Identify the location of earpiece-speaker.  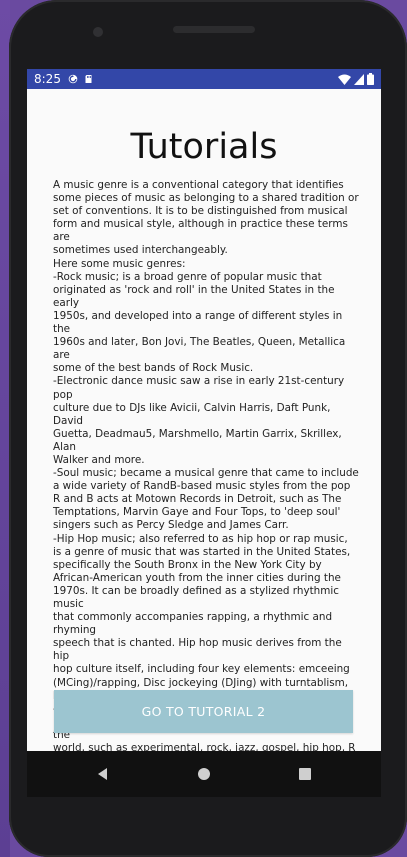
(214, 29).